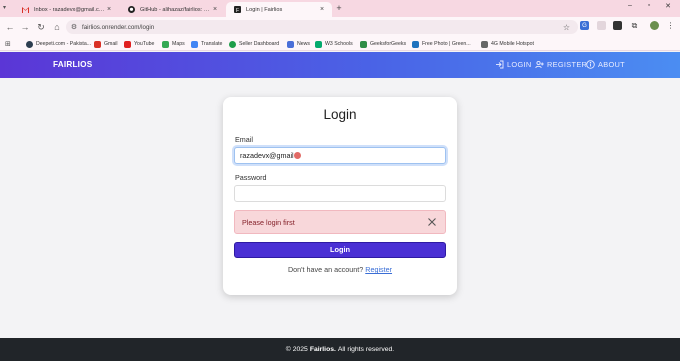 The height and width of the screenshot is (361, 680). What do you see at coordinates (340, 65) in the screenshot?
I see `site-navbar: FAIRLIOS LOGIN REGISTER ABOUT` at bounding box center [340, 65].